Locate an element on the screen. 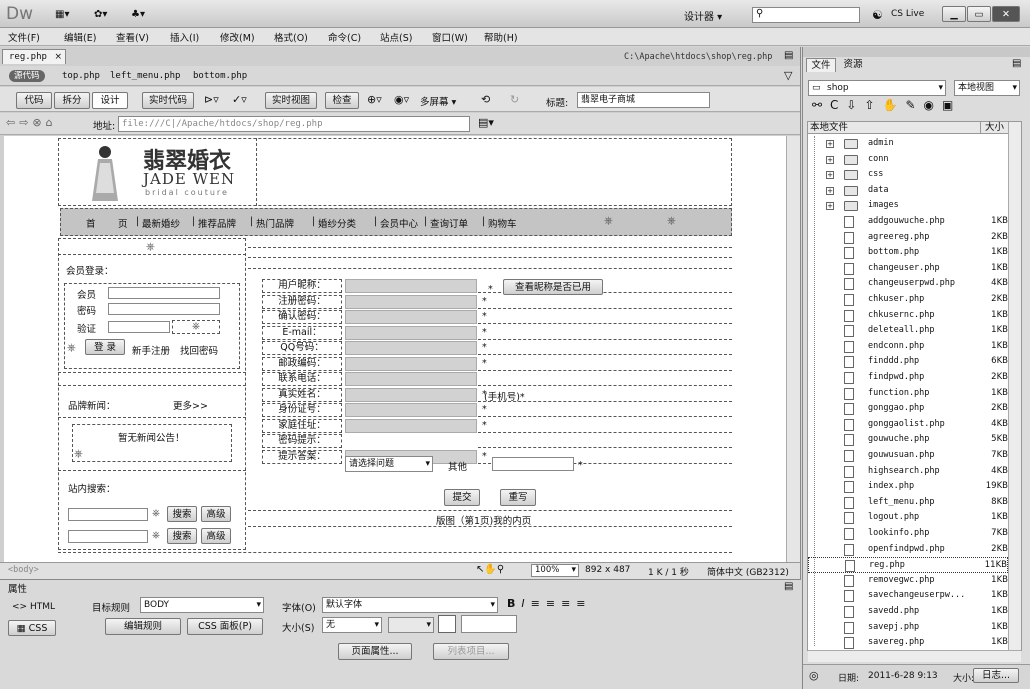 The width and height of the screenshot is (1030, 689). folder-row: + admin is located at coordinates (908, 144).